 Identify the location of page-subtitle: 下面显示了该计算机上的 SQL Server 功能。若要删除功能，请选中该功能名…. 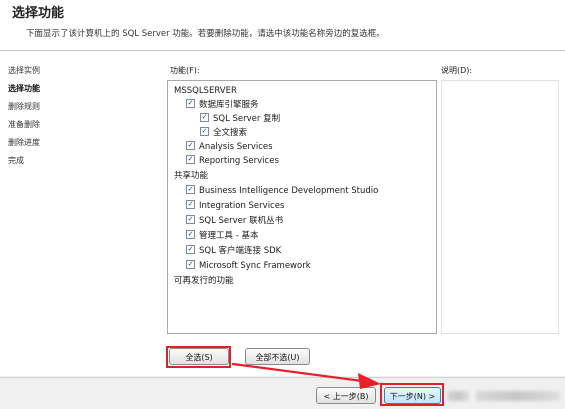
(205, 34).